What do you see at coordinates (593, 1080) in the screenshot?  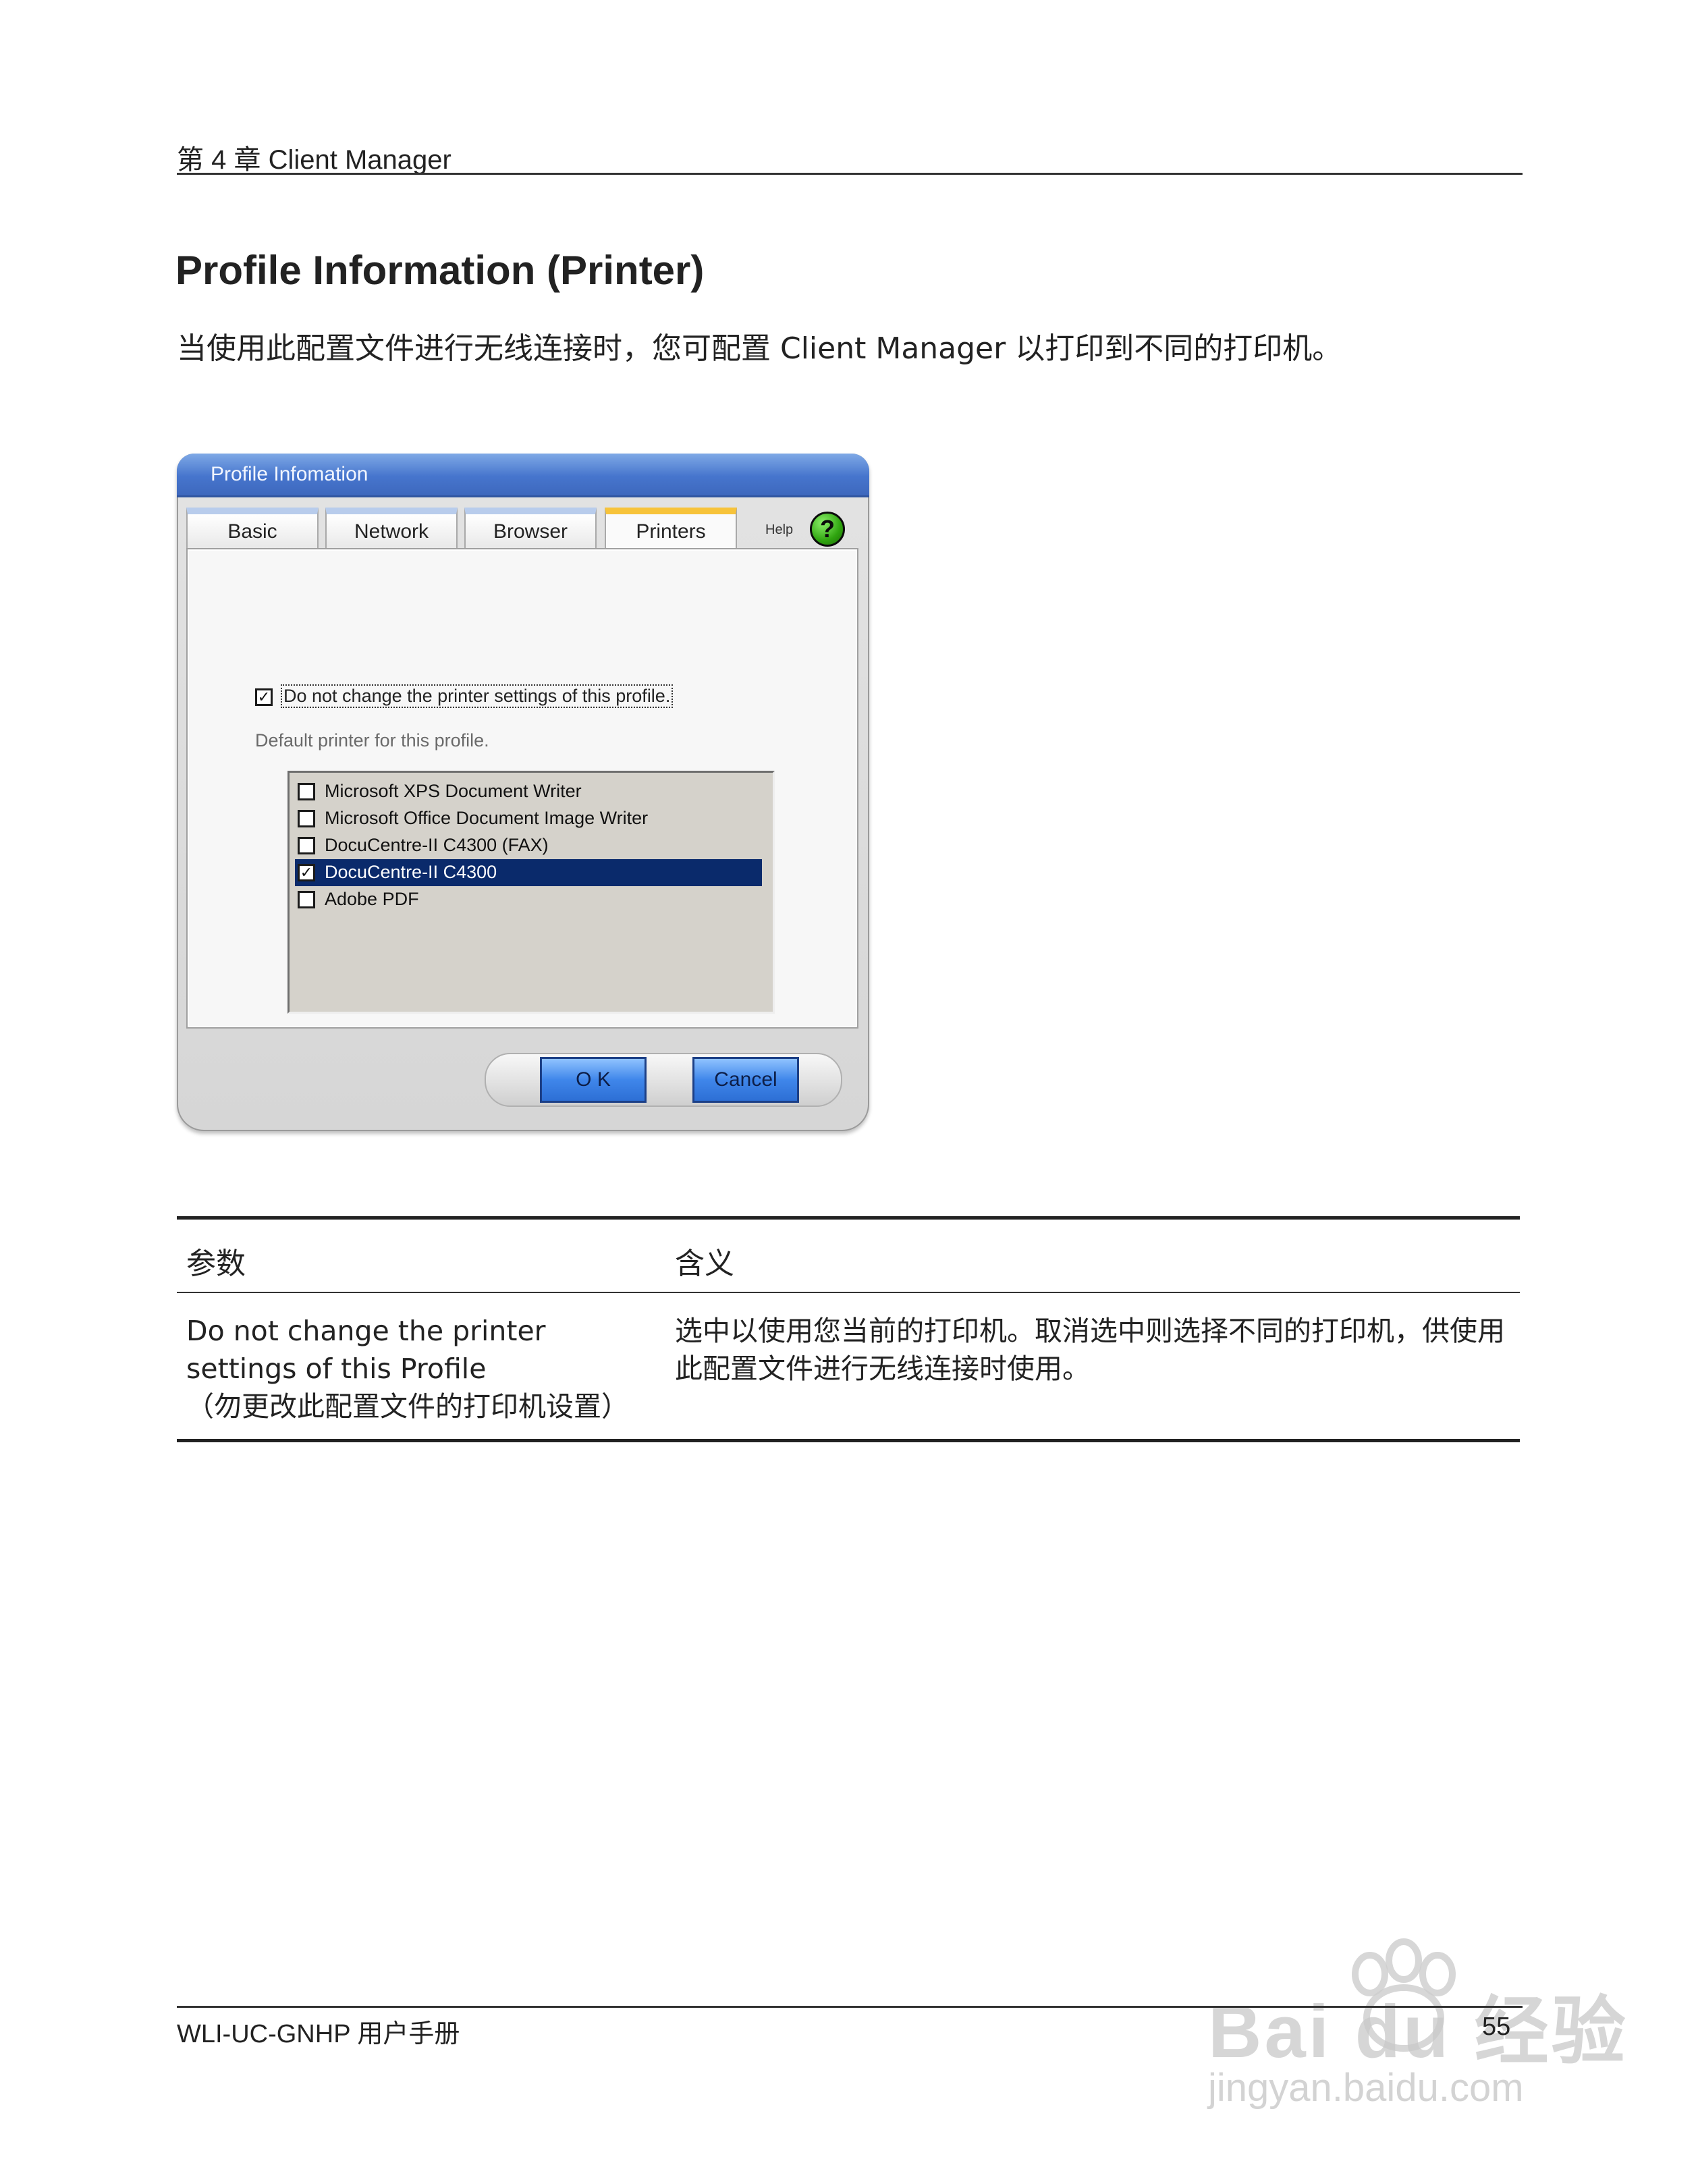 I see `ok-button: O K` at bounding box center [593, 1080].